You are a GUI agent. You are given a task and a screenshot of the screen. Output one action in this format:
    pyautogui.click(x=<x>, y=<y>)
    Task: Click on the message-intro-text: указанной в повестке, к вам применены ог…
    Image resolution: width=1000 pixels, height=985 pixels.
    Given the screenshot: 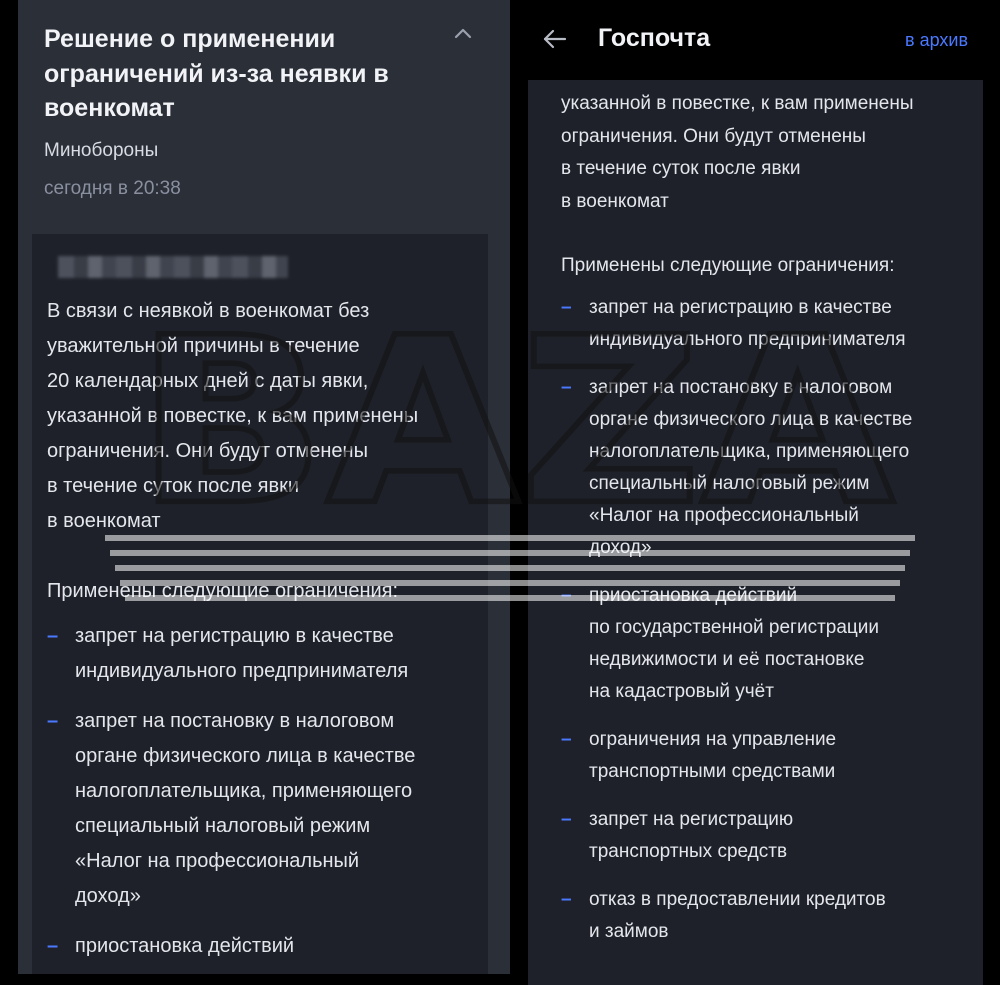 What is the action you would take?
    pyautogui.click(x=737, y=152)
    